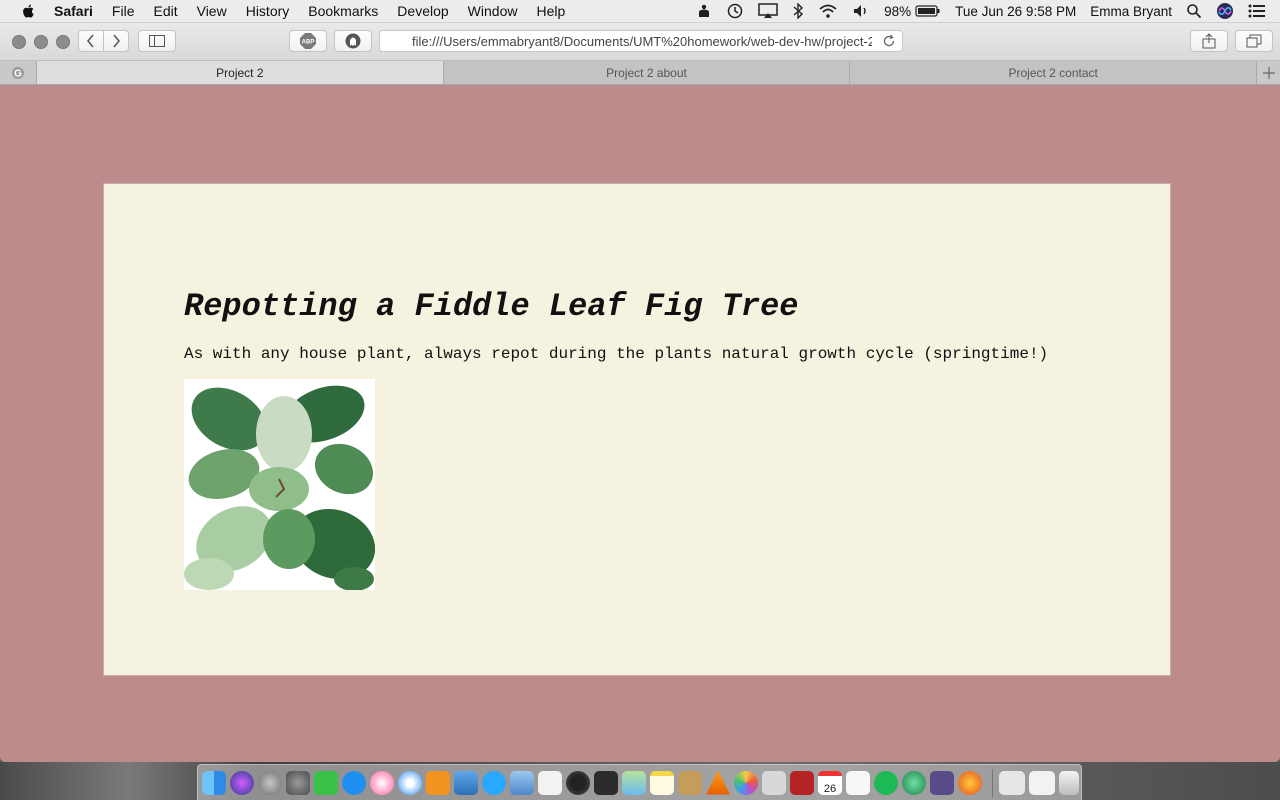 This screenshot has height=800, width=1280. What do you see at coordinates (1131, 11) in the screenshot?
I see `user-name: Emma Bryant` at bounding box center [1131, 11].